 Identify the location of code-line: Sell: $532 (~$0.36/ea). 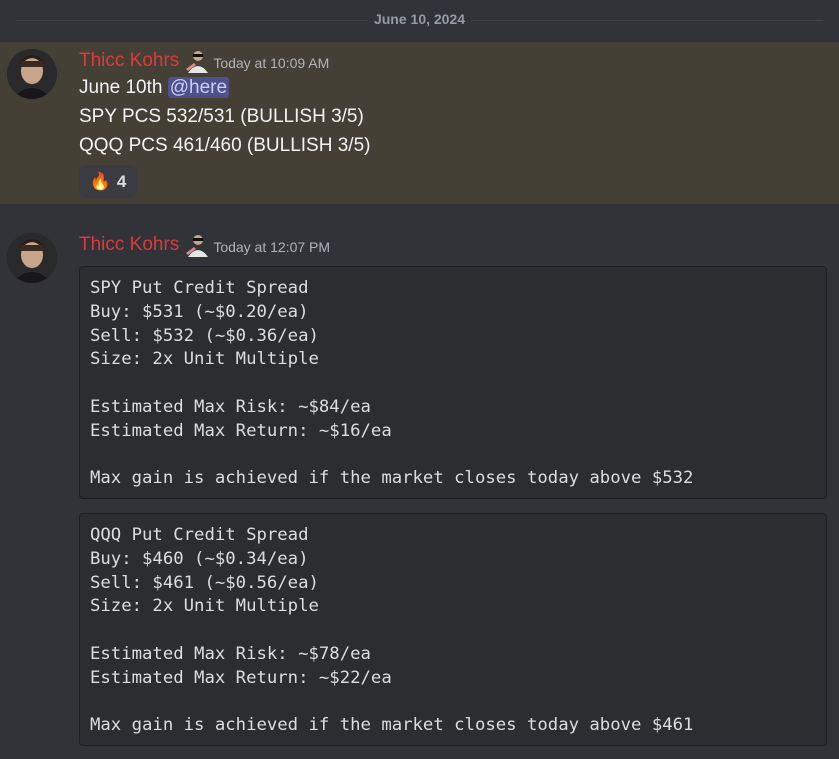
(204, 335).